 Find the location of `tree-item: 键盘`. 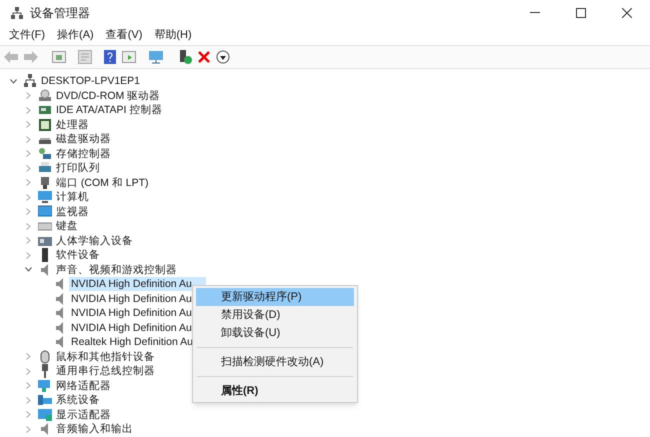

tree-item: 键盘 is located at coordinates (67, 226).